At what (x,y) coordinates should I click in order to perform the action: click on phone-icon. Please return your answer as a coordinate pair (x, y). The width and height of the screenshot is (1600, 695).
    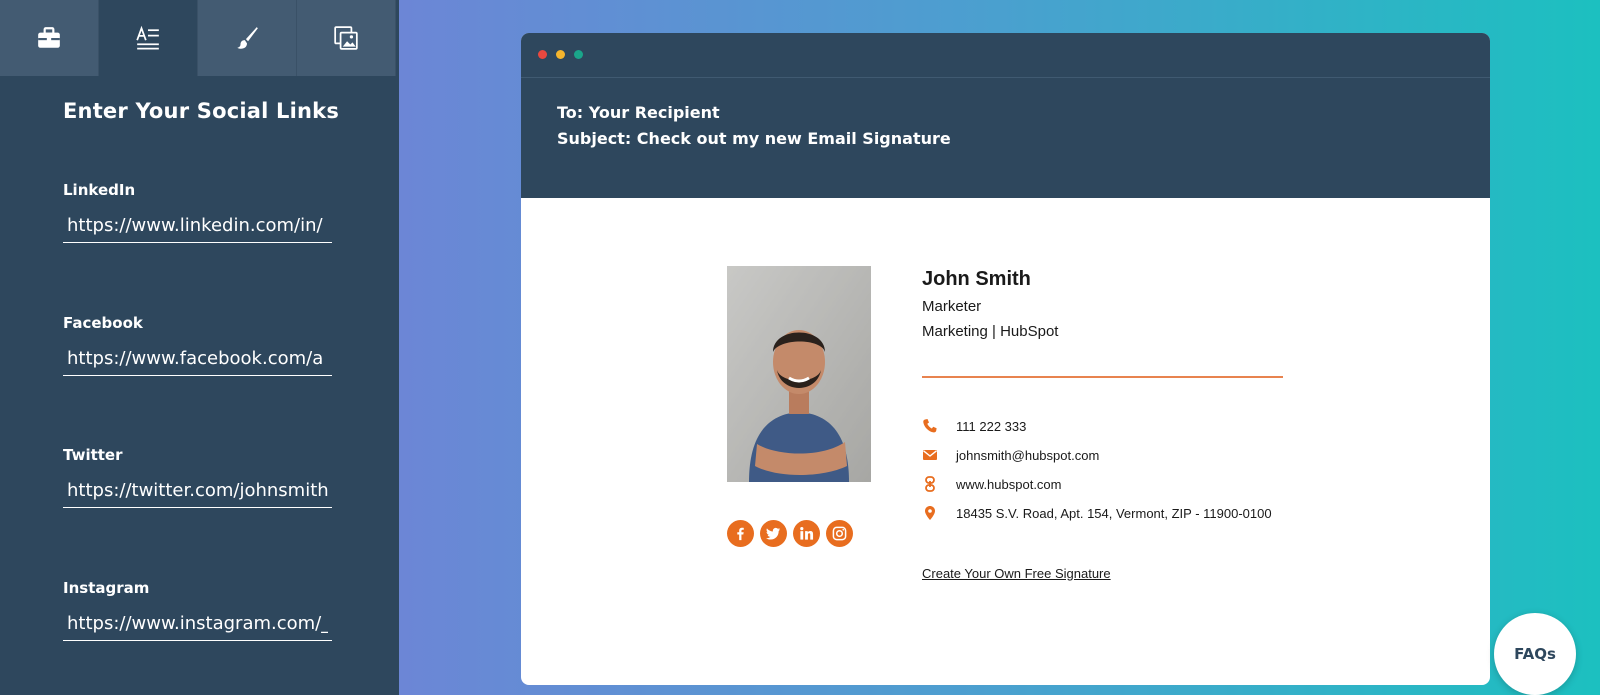
    Looking at the image, I should click on (930, 426).